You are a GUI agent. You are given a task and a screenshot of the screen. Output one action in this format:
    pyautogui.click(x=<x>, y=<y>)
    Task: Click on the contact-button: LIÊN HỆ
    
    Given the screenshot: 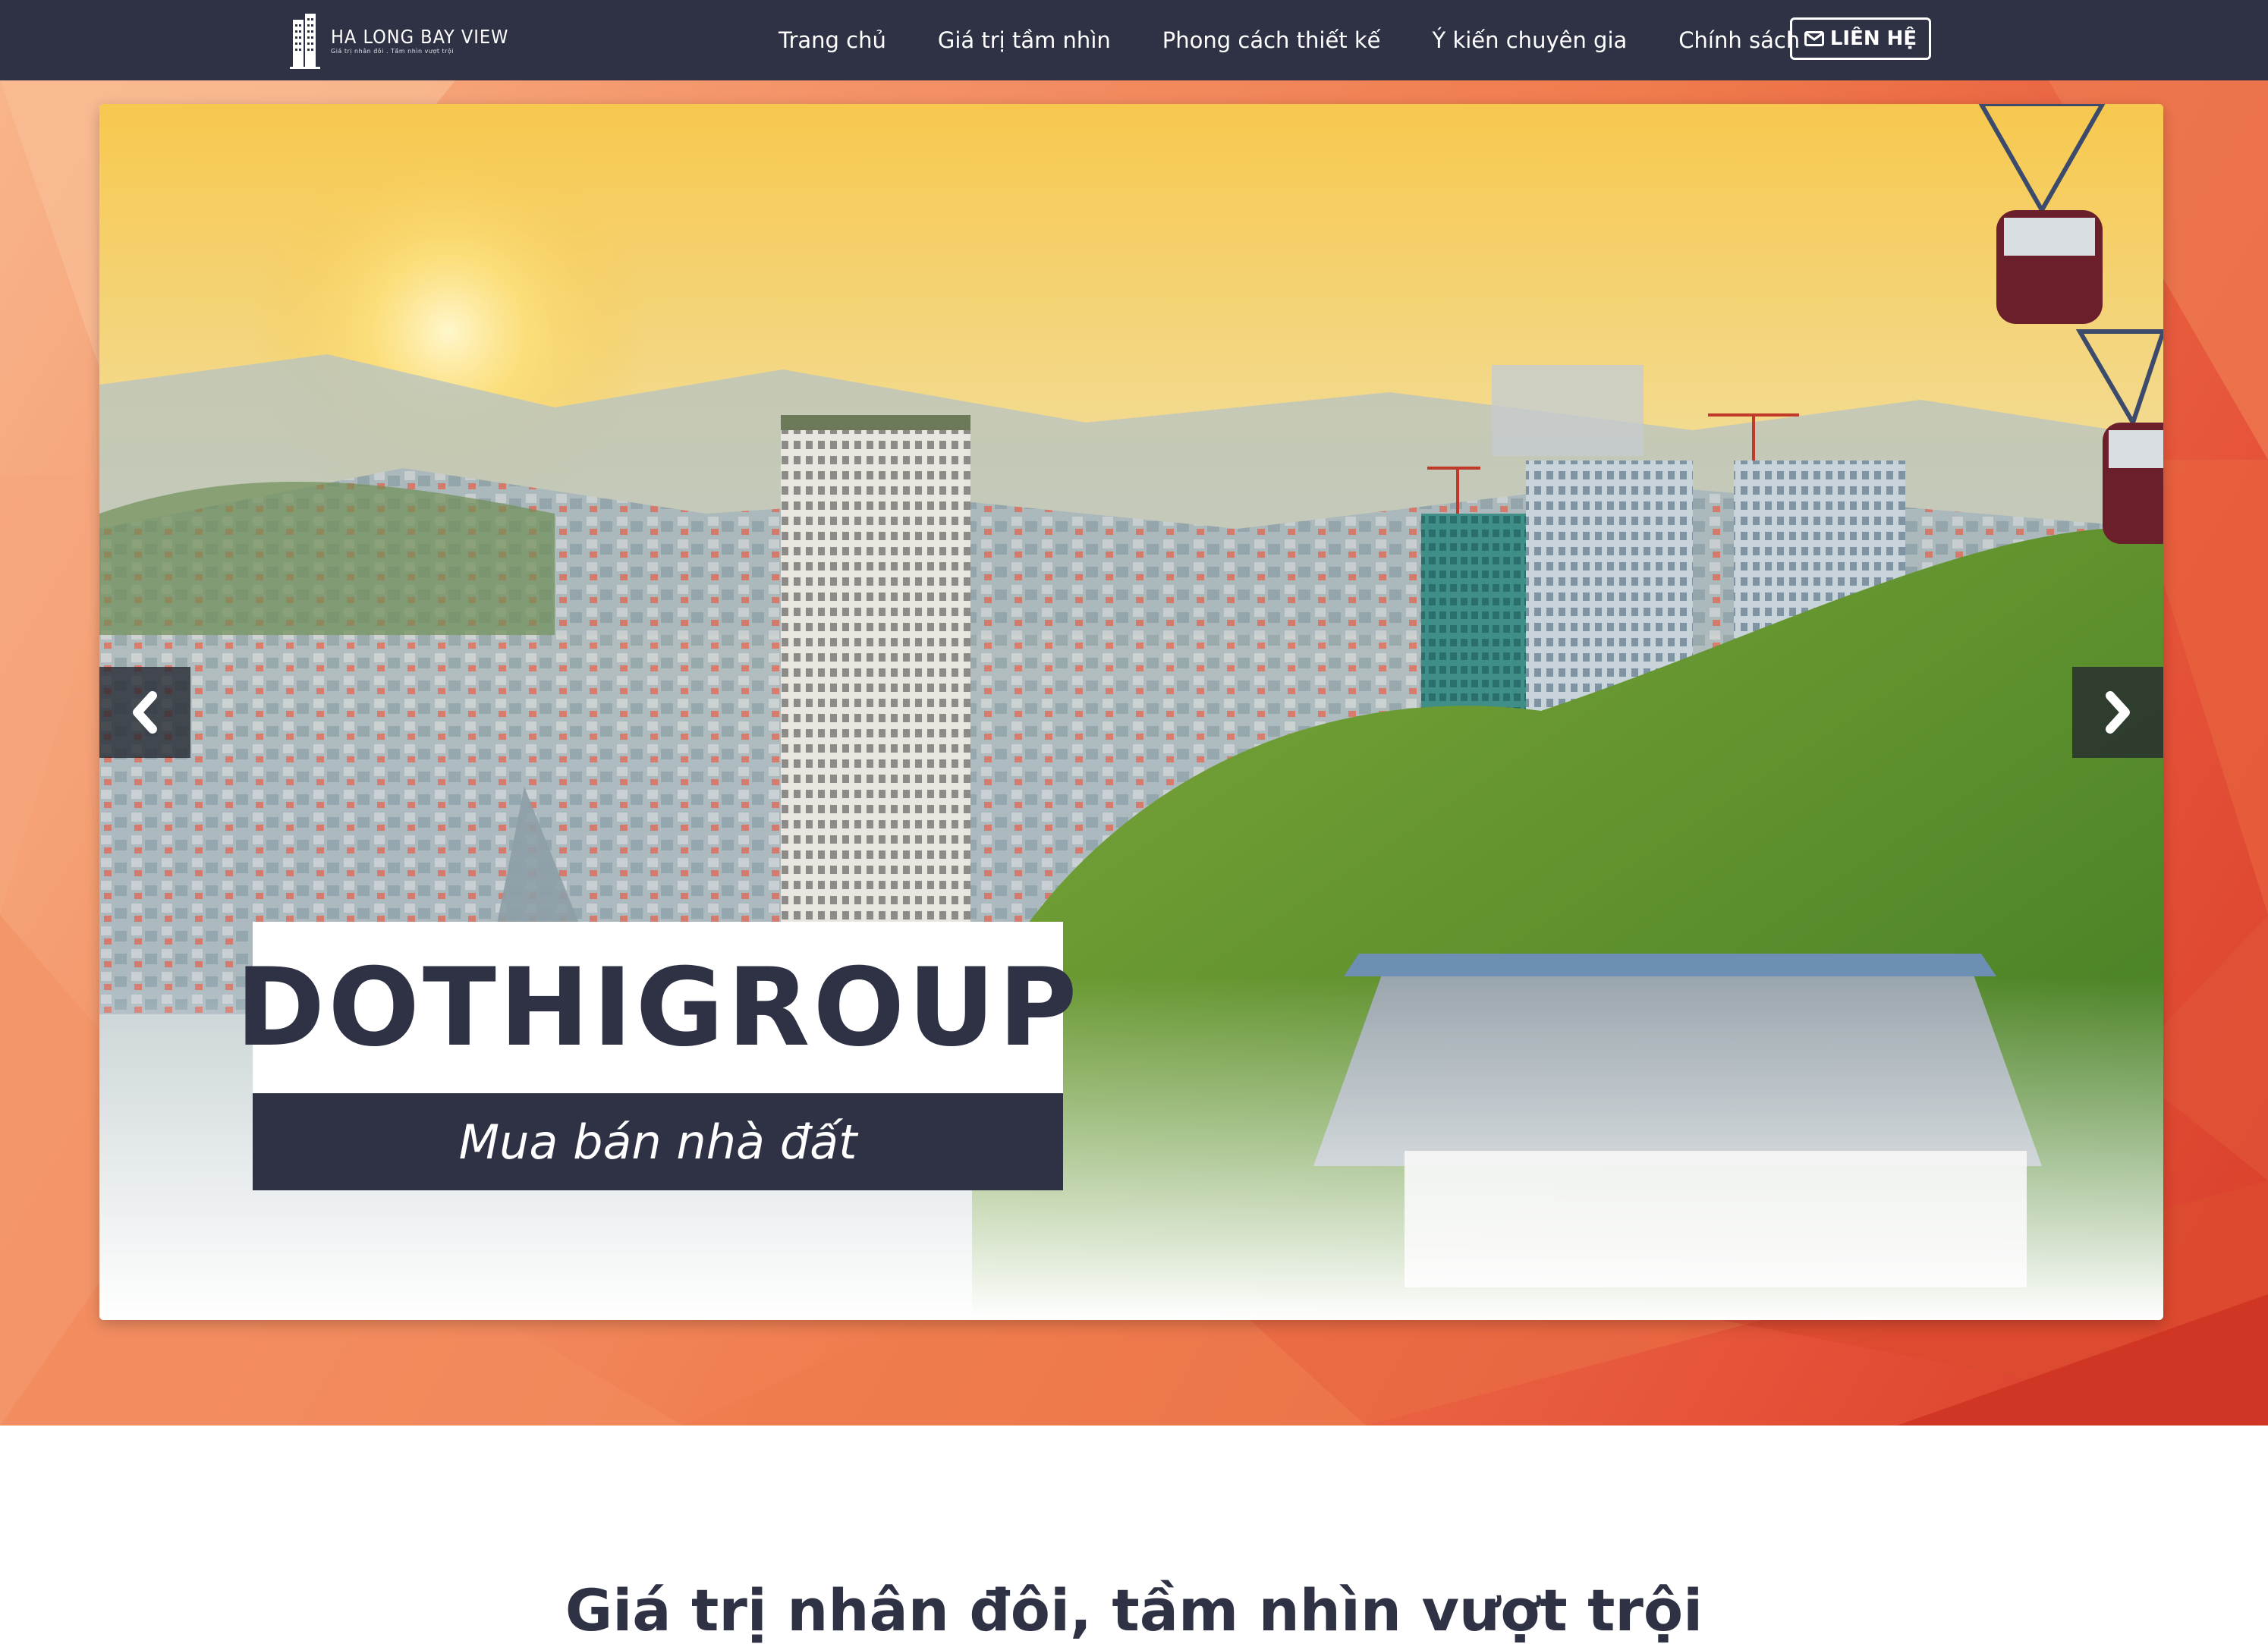 What is the action you would take?
    pyautogui.click(x=1861, y=38)
    